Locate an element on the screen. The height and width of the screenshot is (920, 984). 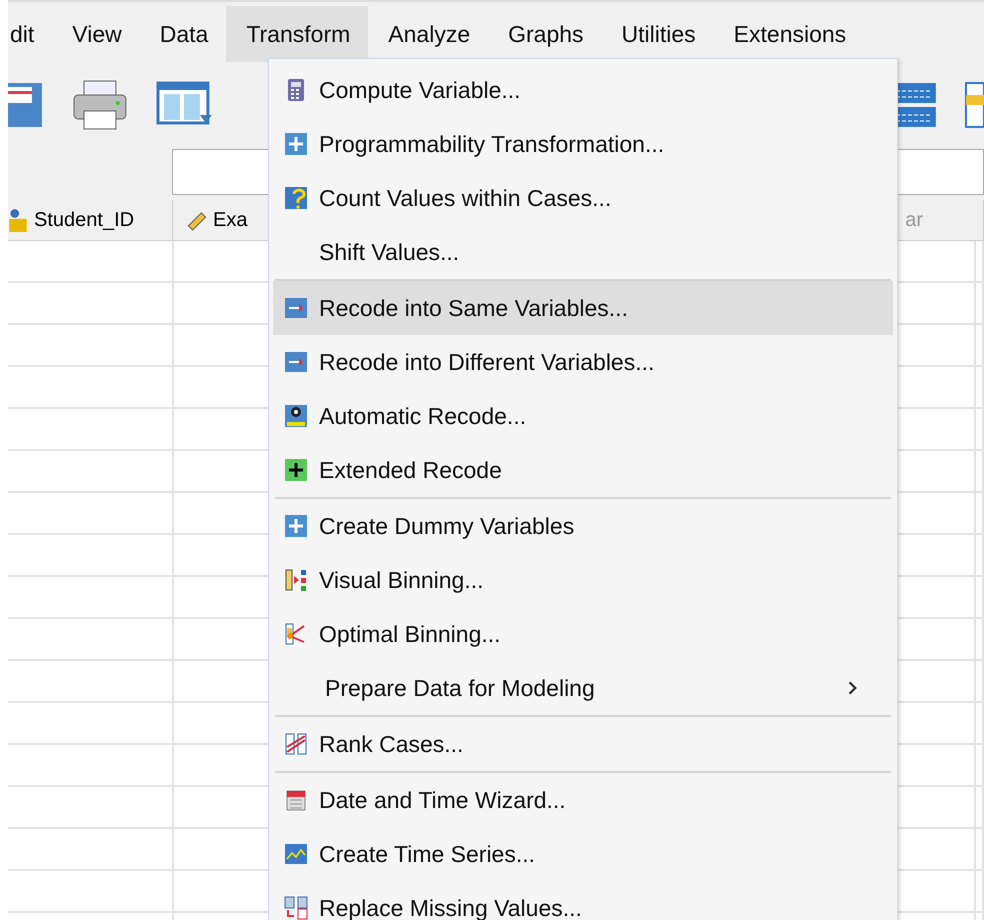
nominal-icon is located at coordinates (18, 220).